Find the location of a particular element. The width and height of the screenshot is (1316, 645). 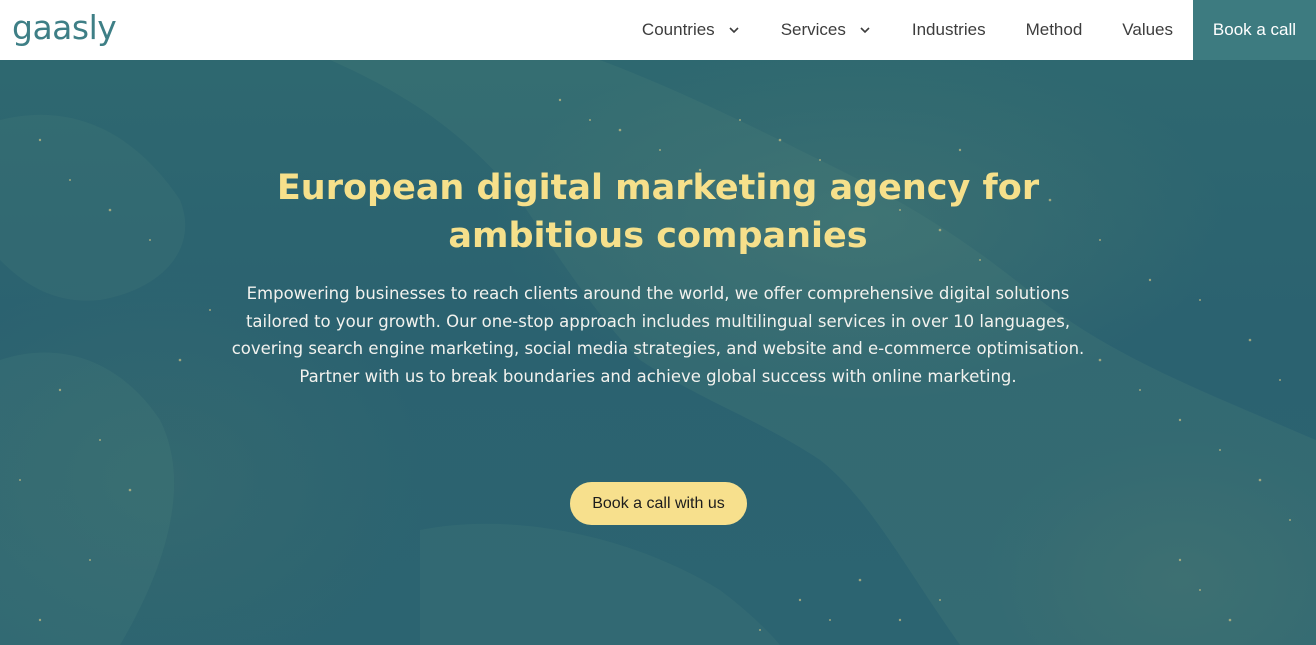

nav-item-label: Industries is located at coordinates (948, 29).